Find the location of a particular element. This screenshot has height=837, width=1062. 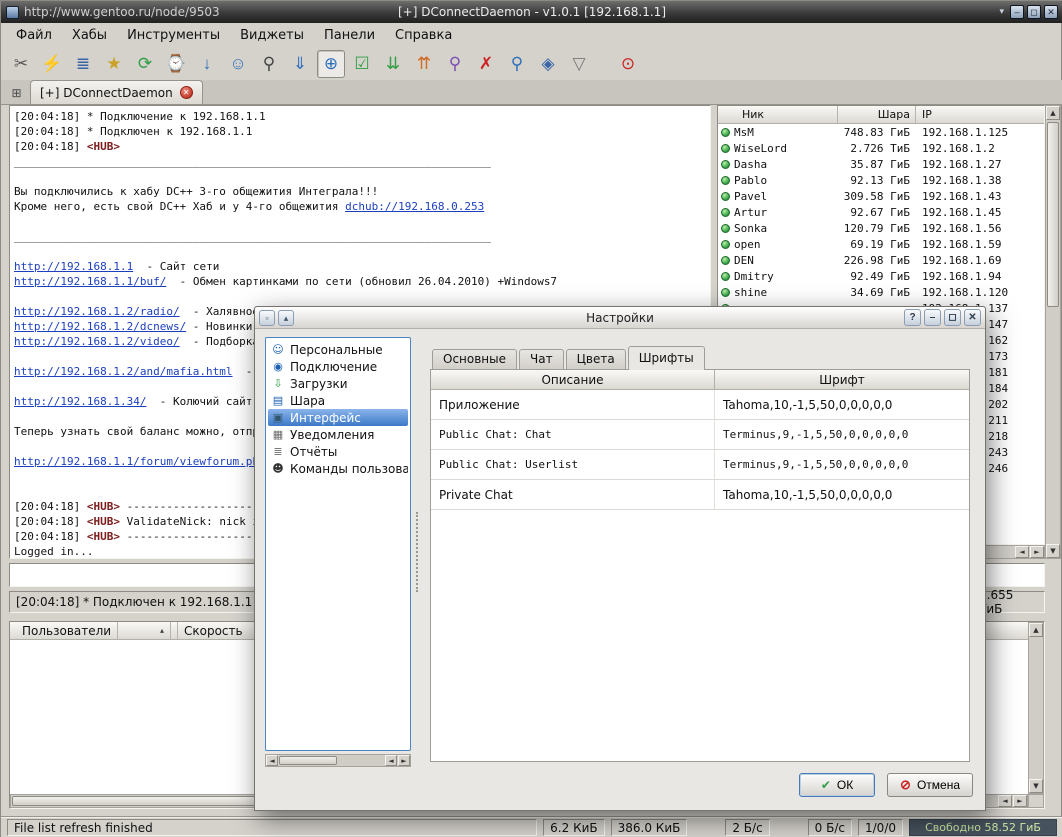

favorite-user-add-button: ☺ is located at coordinates (238, 64).